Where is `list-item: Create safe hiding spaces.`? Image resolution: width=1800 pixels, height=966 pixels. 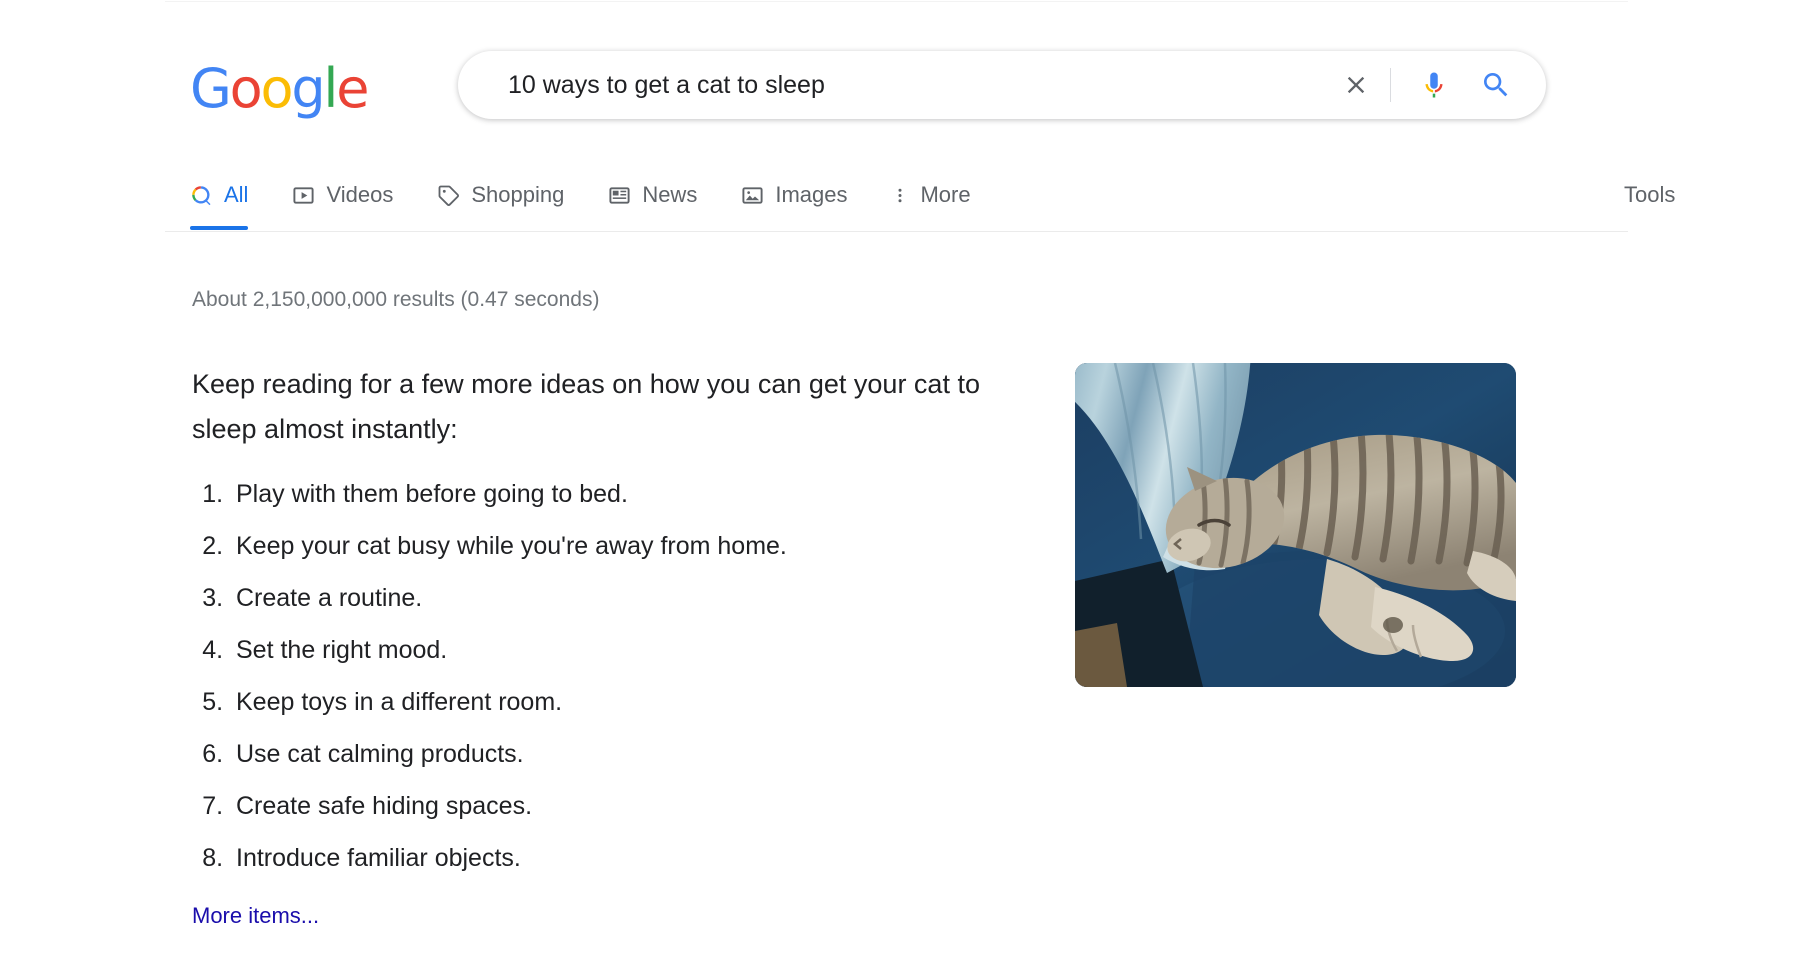
list-item: Create safe hiding spaces. is located at coordinates (606, 806).